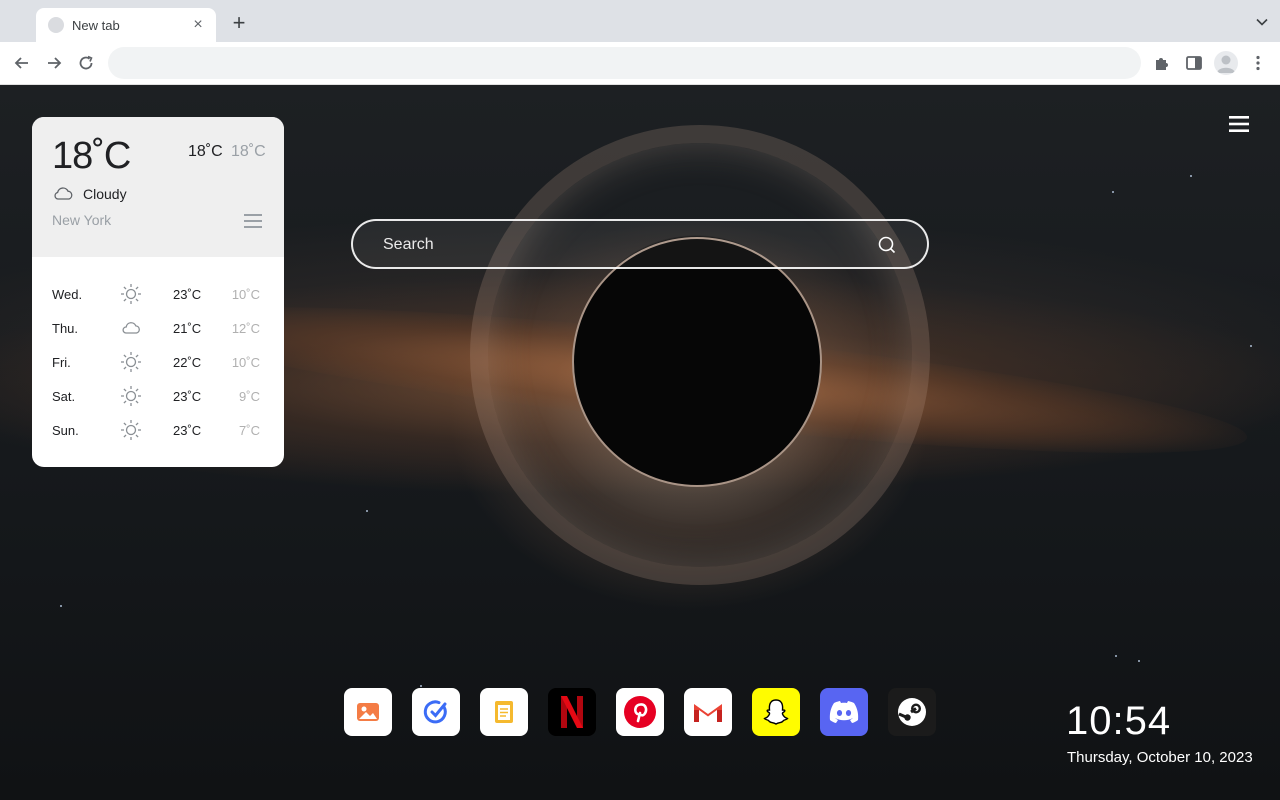 Image resolution: width=1280 pixels, height=800 pixels. Describe the element at coordinates (54, 63) in the screenshot. I see `forward-arrow-icon` at that location.